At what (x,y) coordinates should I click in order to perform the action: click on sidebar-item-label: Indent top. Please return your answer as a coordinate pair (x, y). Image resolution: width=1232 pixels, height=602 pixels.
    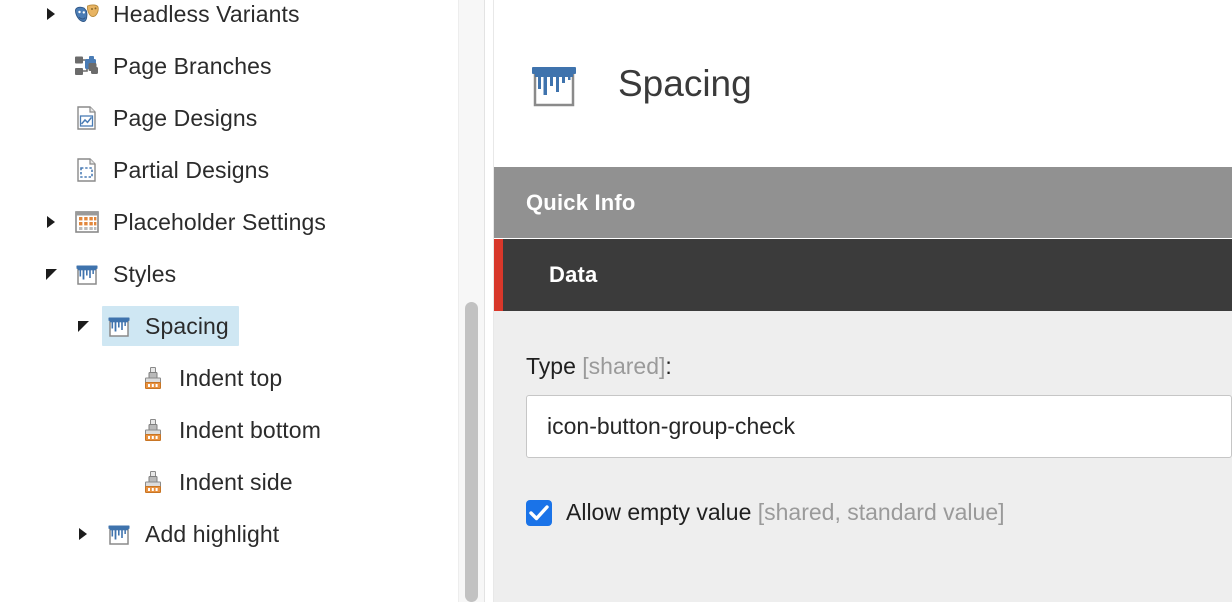
    Looking at the image, I should click on (231, 377).